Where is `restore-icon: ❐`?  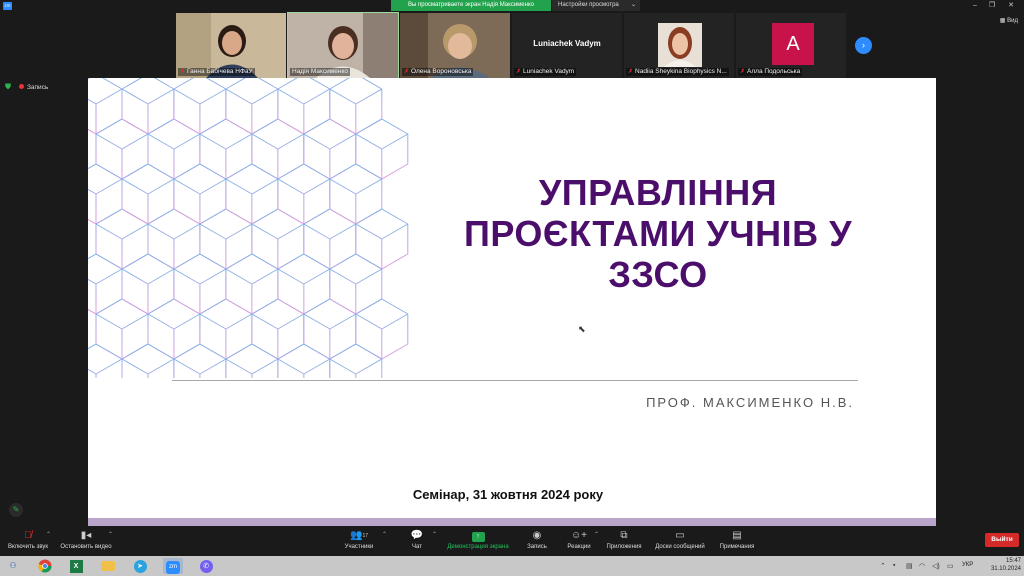 restore-icon: ❐ is located at coordinates (992, 5).